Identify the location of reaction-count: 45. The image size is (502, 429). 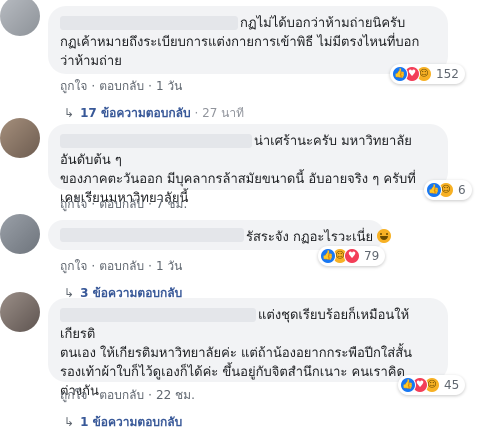
(452, 385).